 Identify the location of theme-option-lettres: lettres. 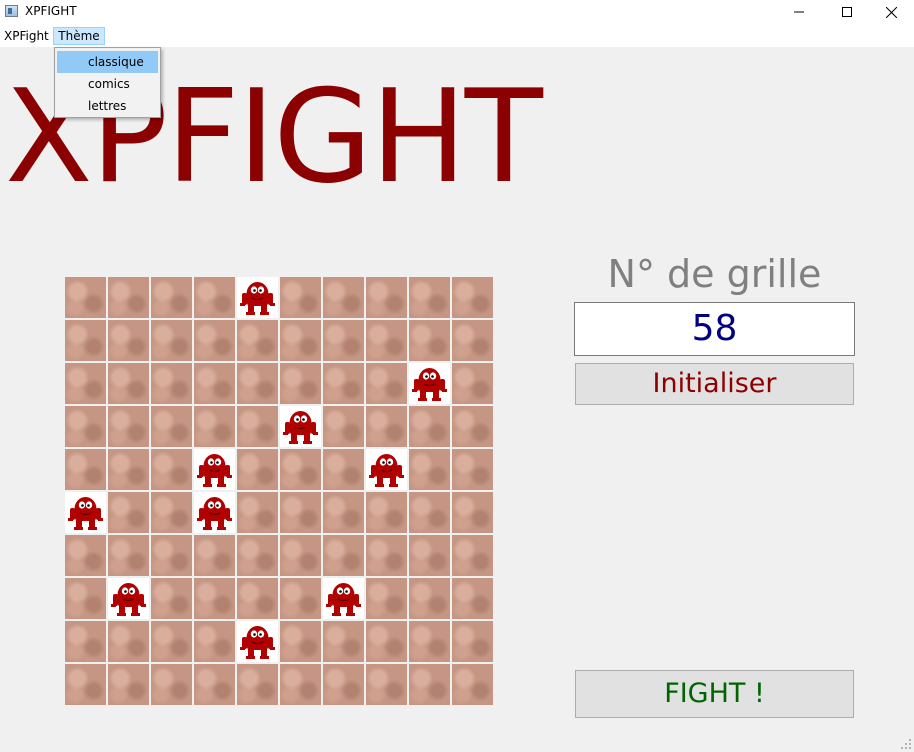
(107, 106).